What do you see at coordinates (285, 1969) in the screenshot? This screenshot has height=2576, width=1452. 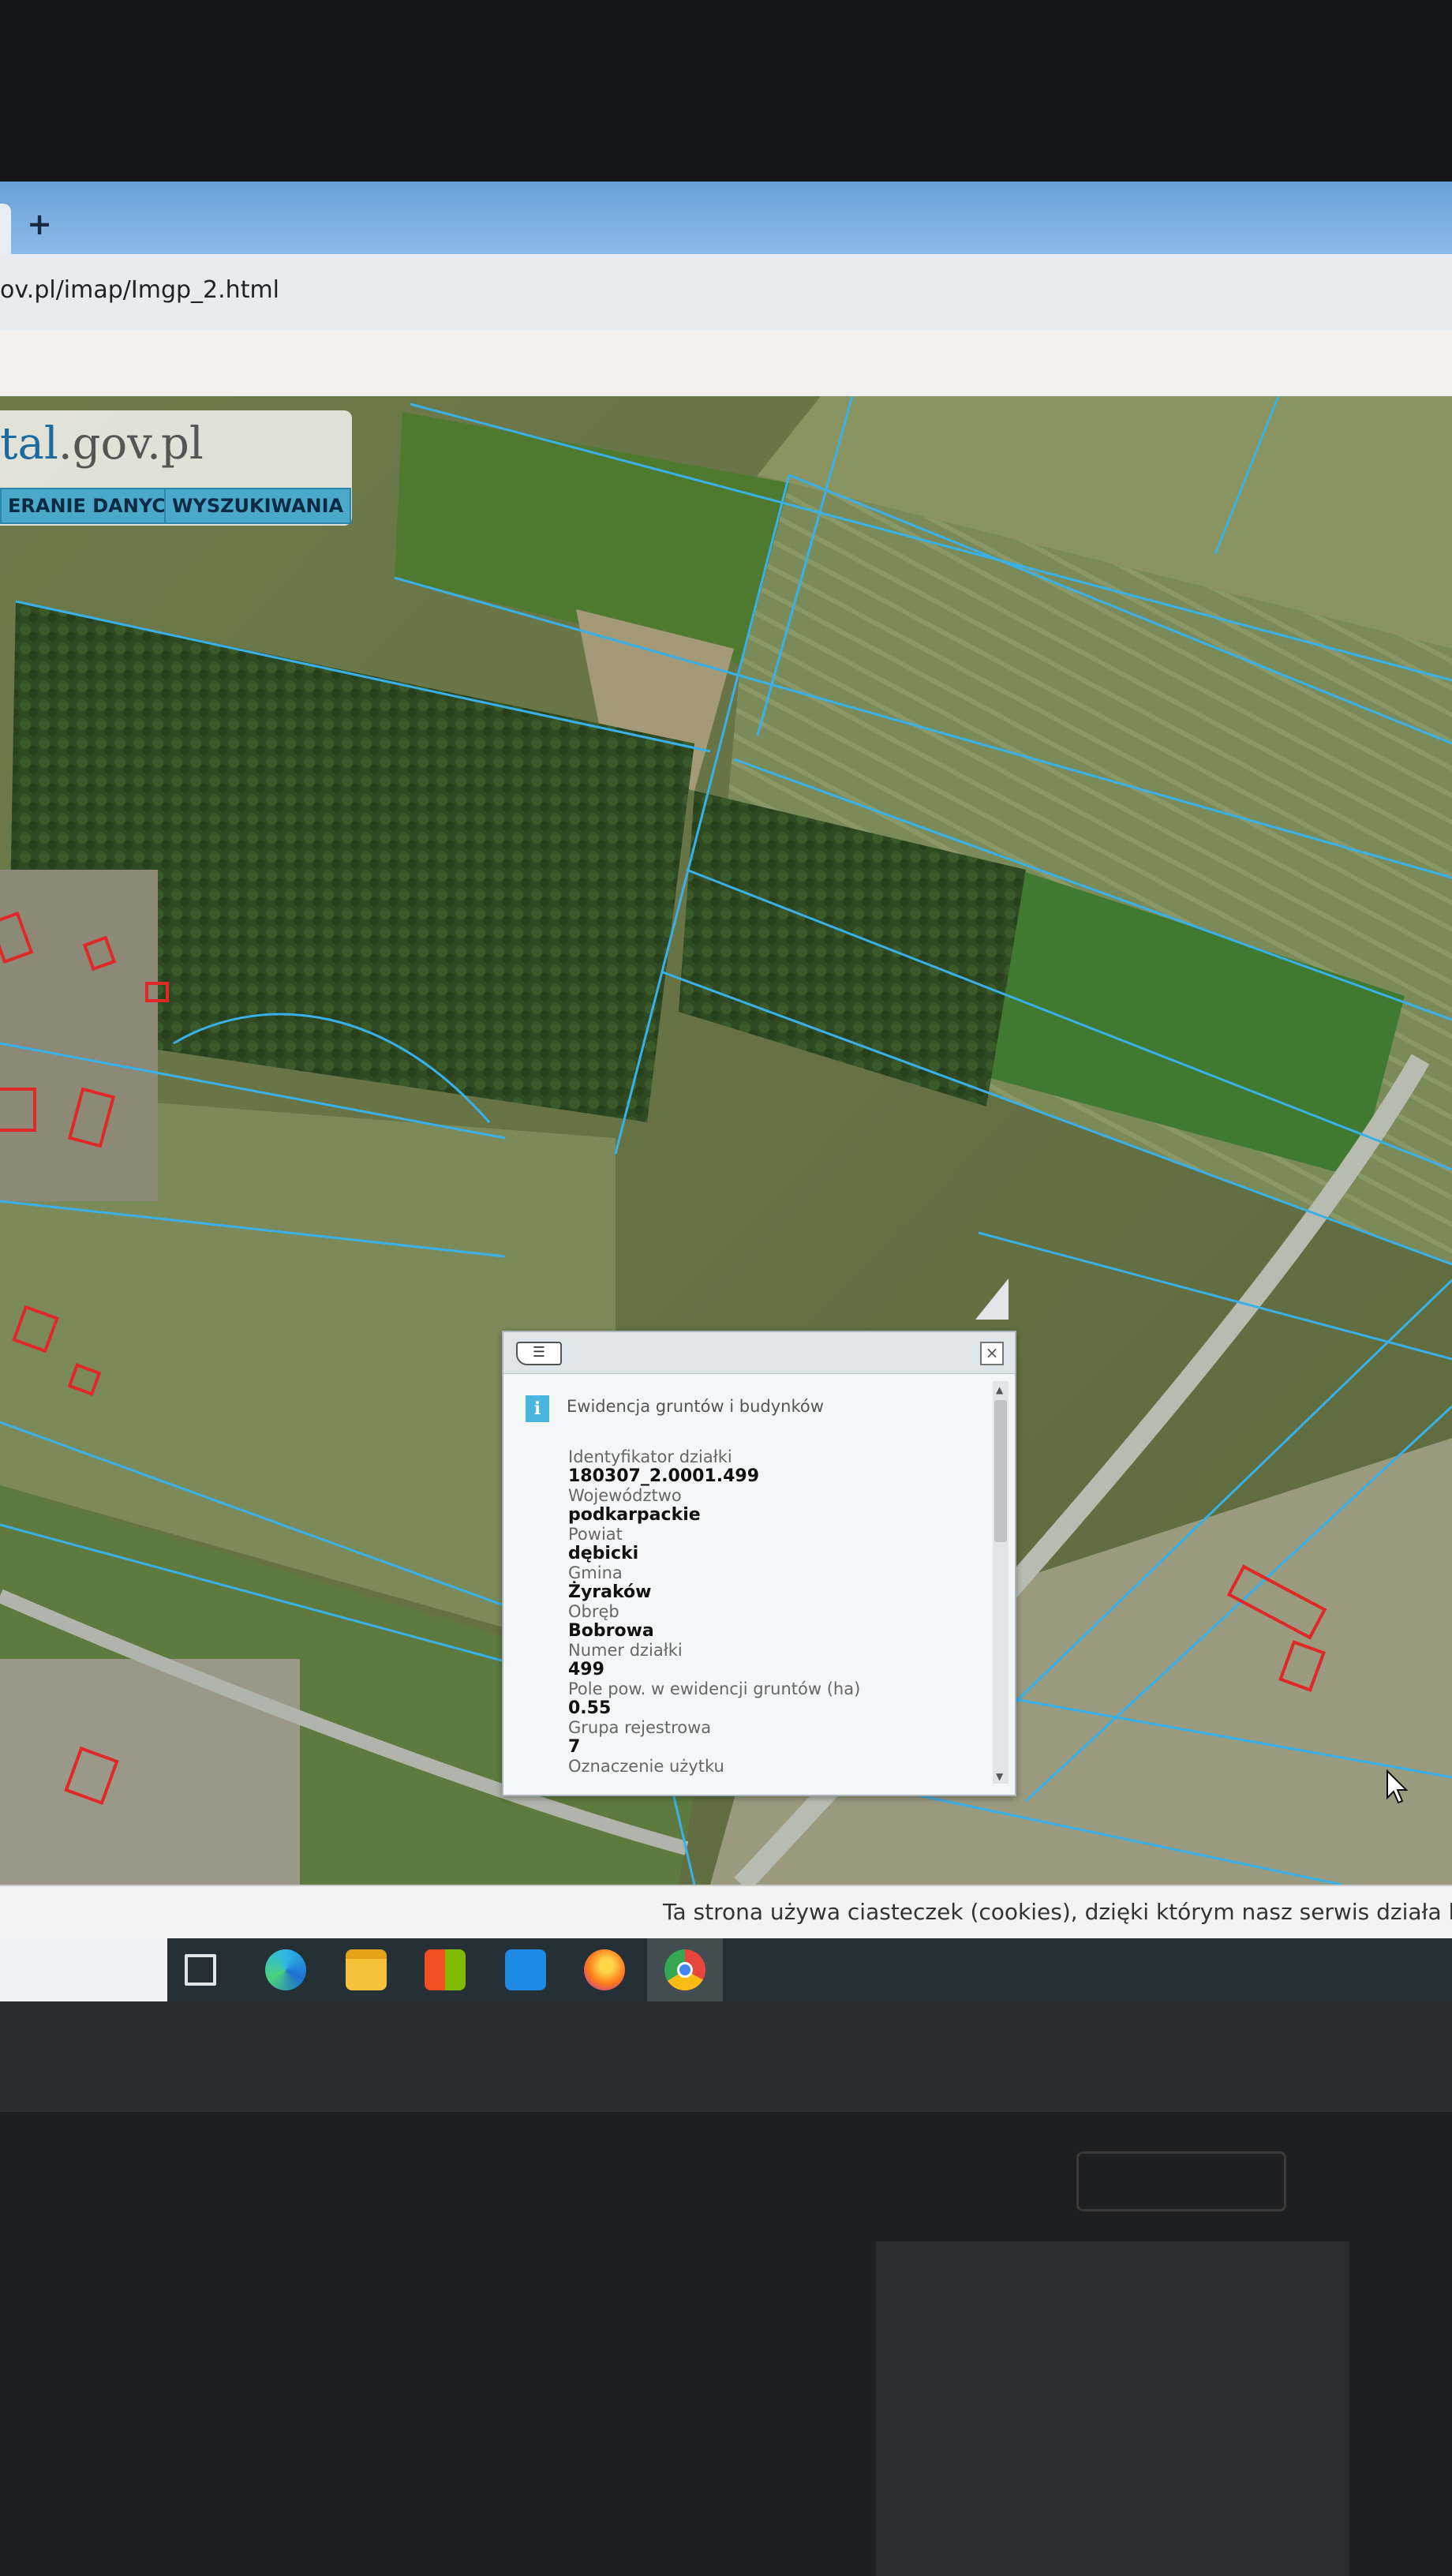 I see `edge-icon` at bounding box center [285, 1969].